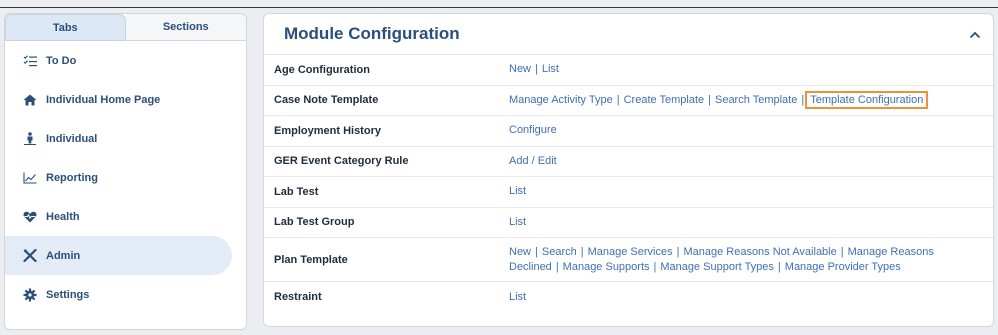  I want to click on row-label: Lab Test Group, so click(314, 222).